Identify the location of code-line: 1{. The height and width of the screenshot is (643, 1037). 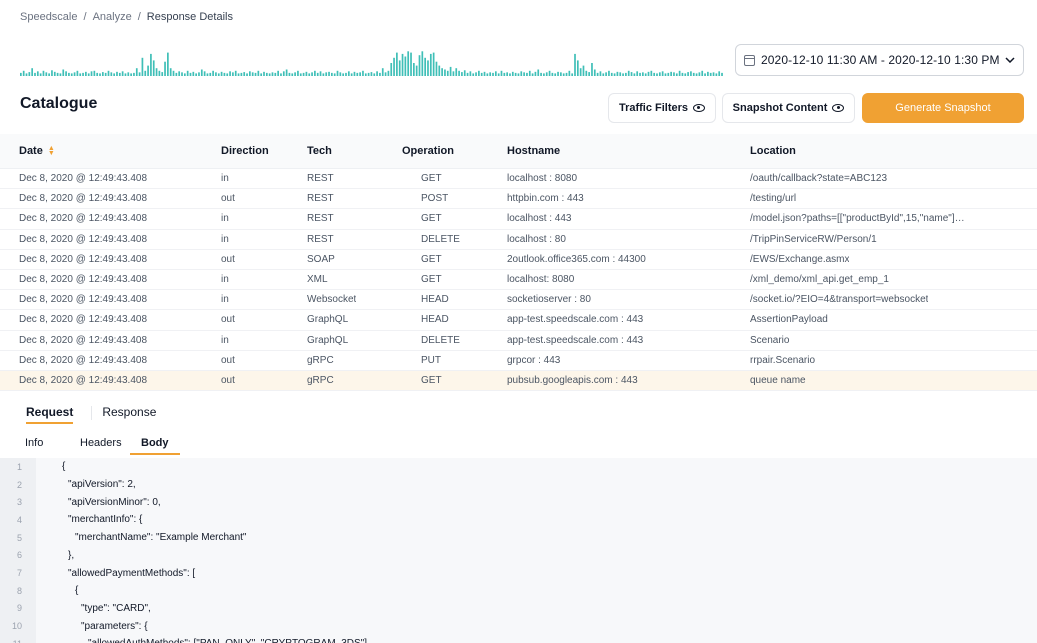
(518, 467).